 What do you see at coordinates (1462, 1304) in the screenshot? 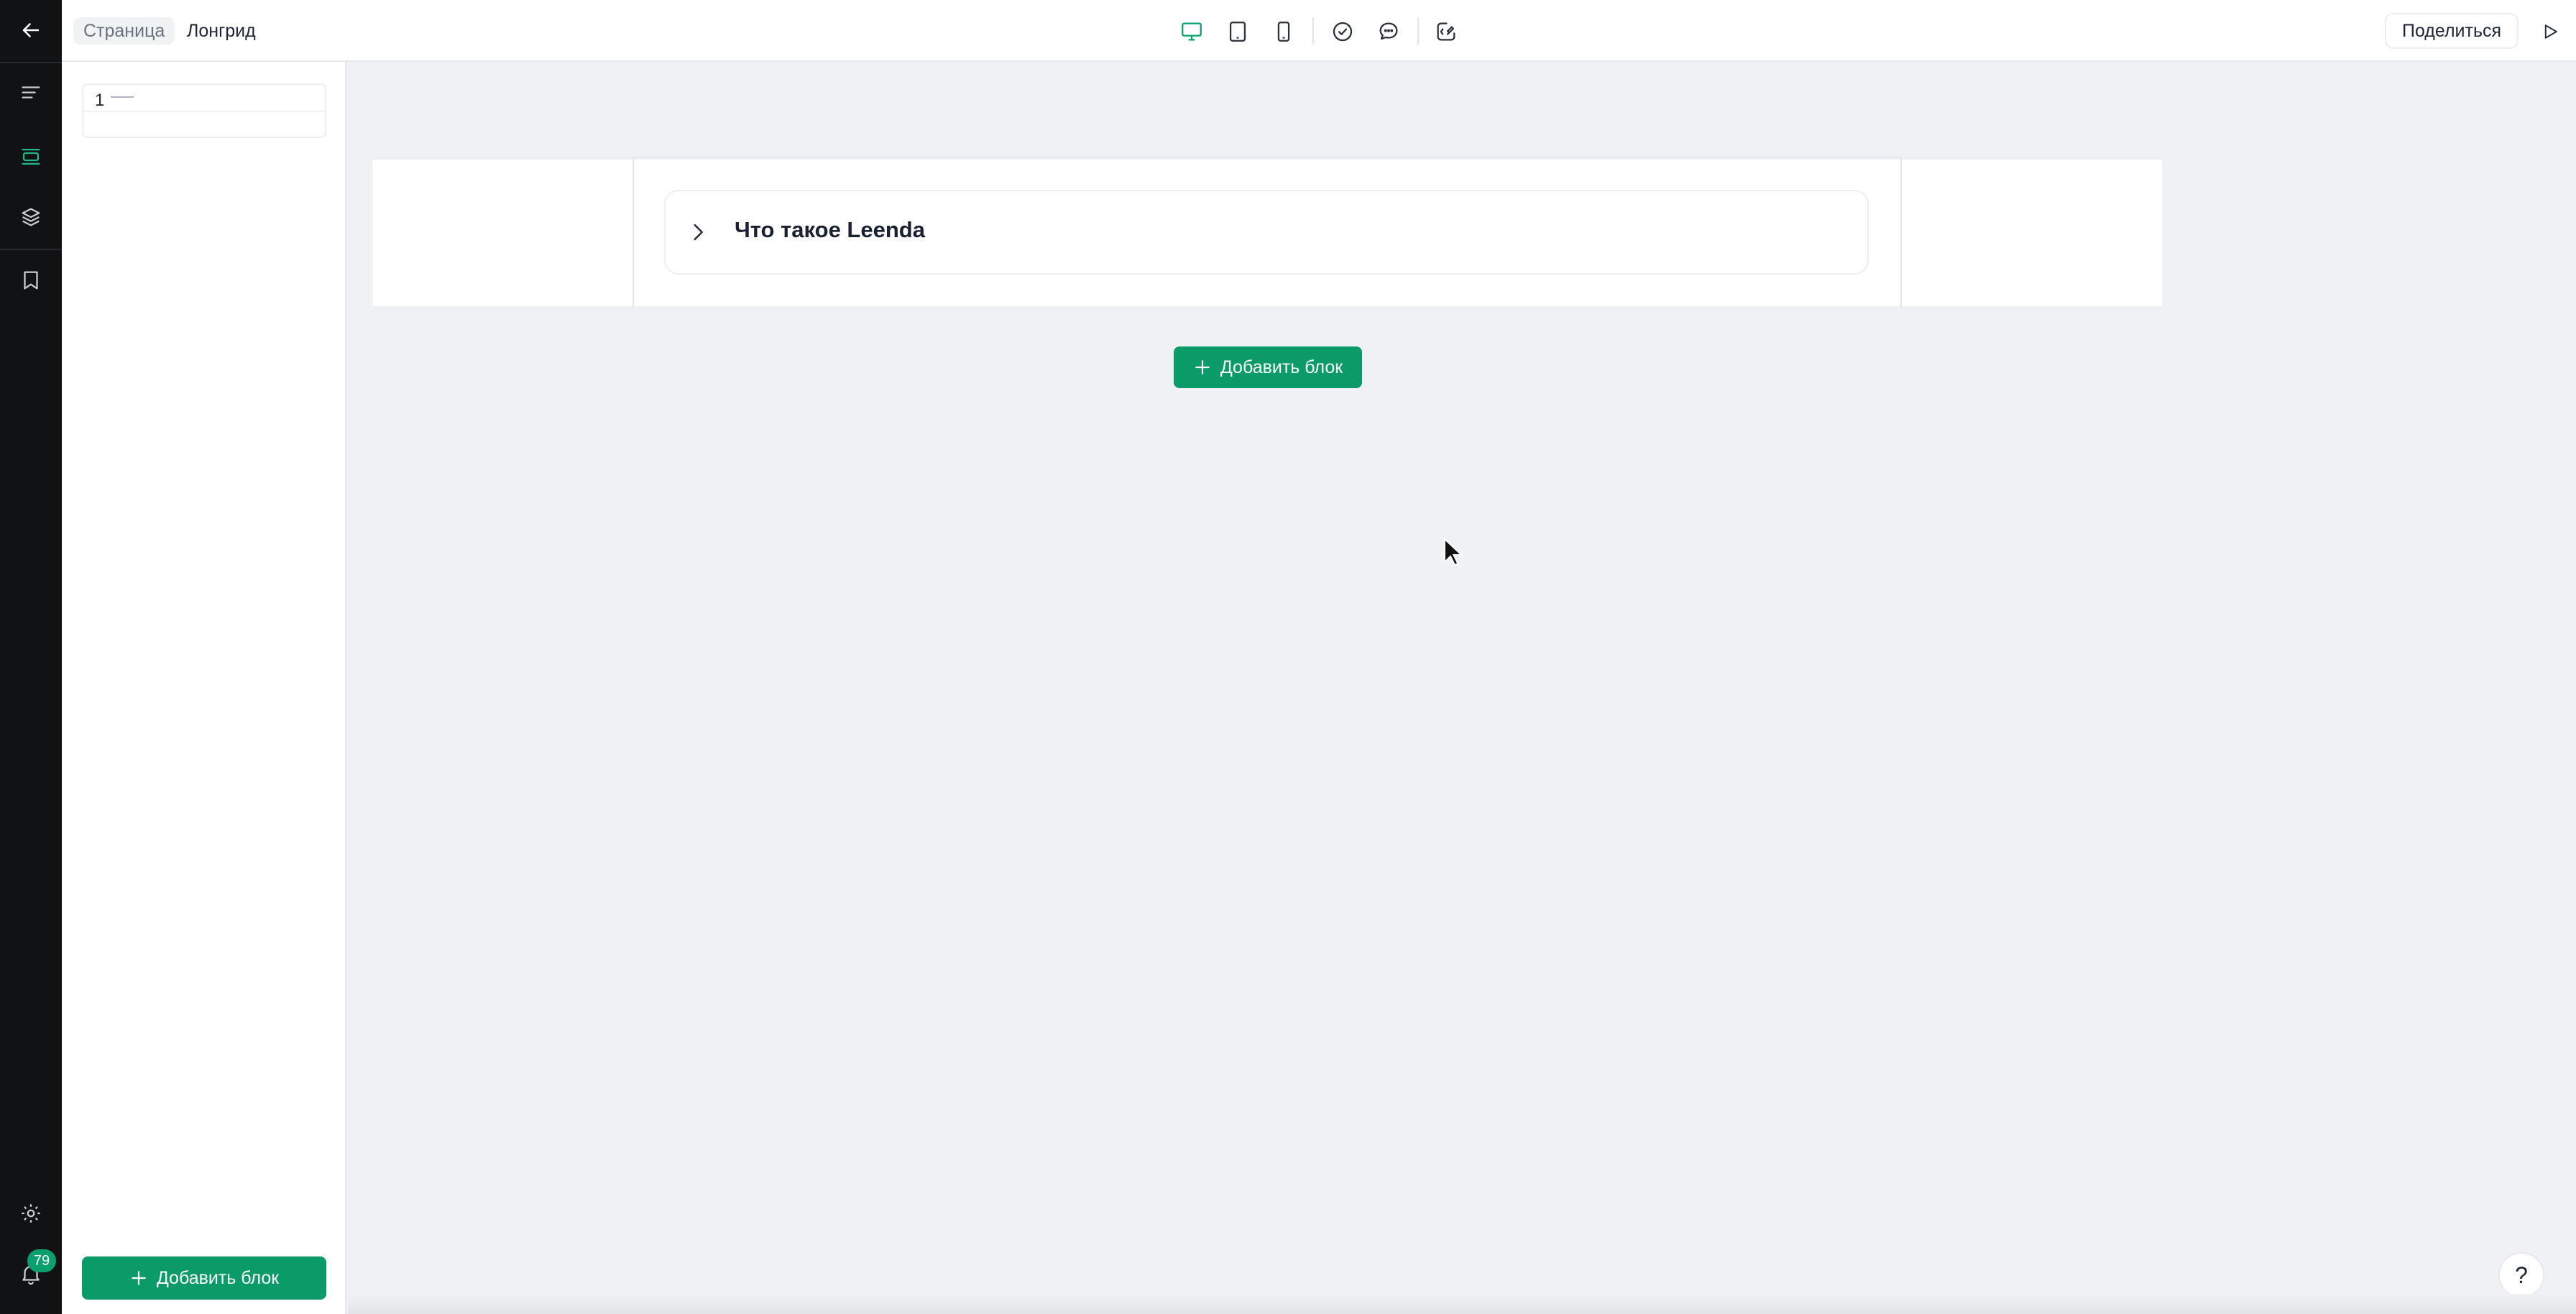
I see `horizontal-scrollbar` at bounding box center [1462, 1304].